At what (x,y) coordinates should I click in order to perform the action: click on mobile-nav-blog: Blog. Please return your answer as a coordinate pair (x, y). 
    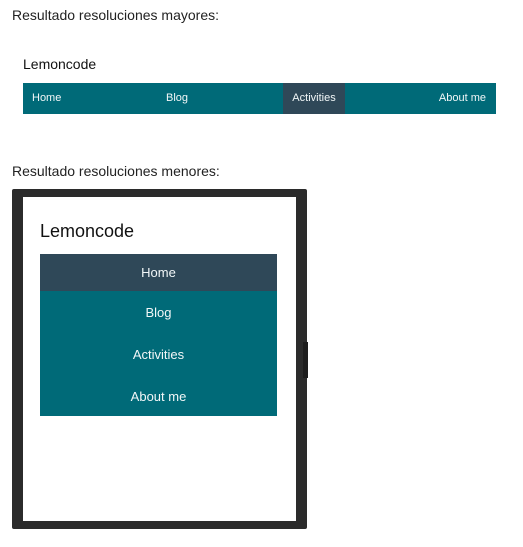
    Looking at the image, I should click on (158, 312).